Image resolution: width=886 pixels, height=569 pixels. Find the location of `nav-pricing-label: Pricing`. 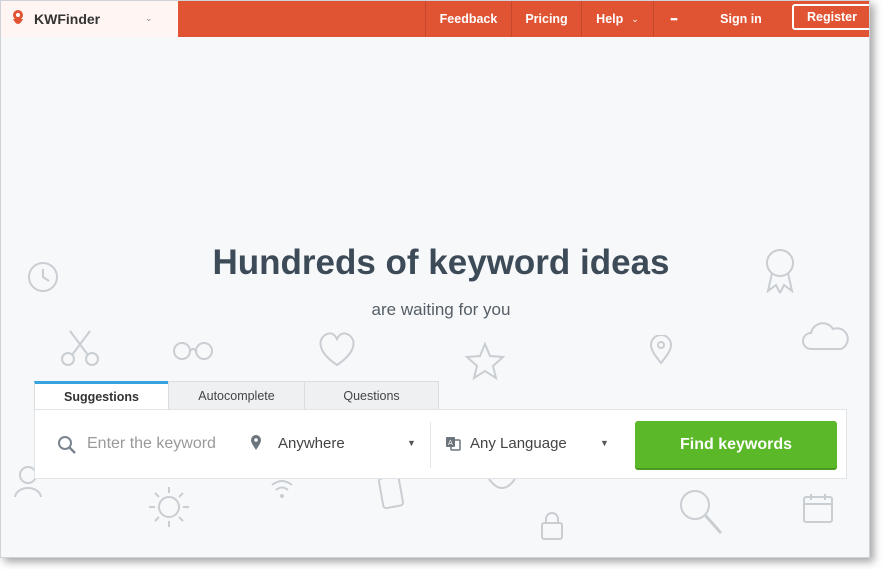

nav-pricing-label: Pricing is located at coordinates (546, 19).